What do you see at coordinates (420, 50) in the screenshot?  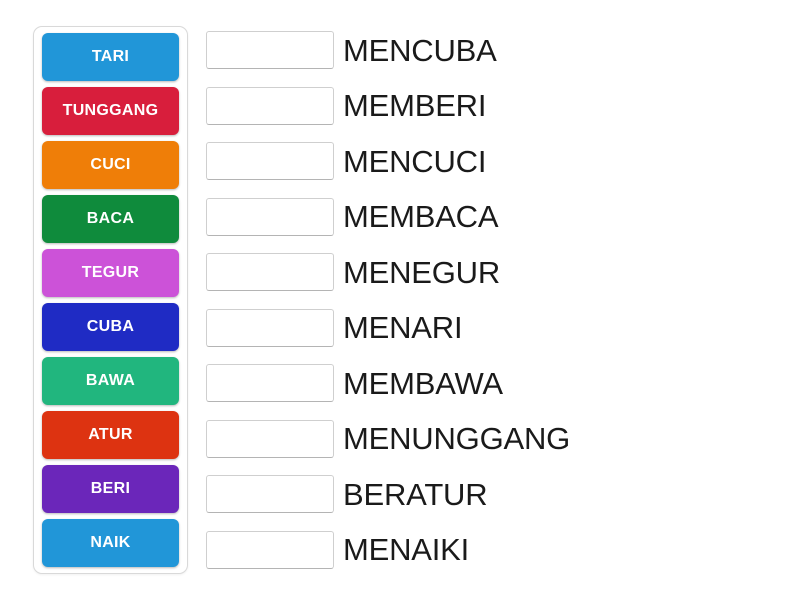 I see `answer-label: MENCUBA` at bounding box center [420, 50].